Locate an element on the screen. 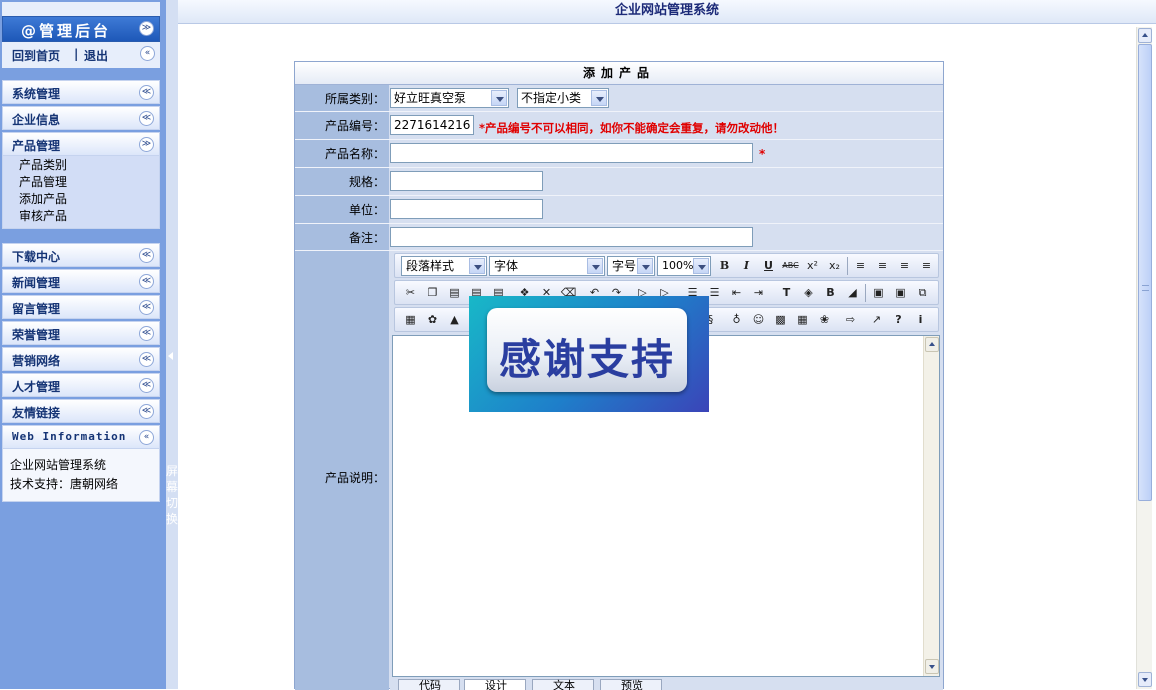 This screenshot has height=690, width=1156. emoticon-icon: ☺ is located at coordinates (758, 320).